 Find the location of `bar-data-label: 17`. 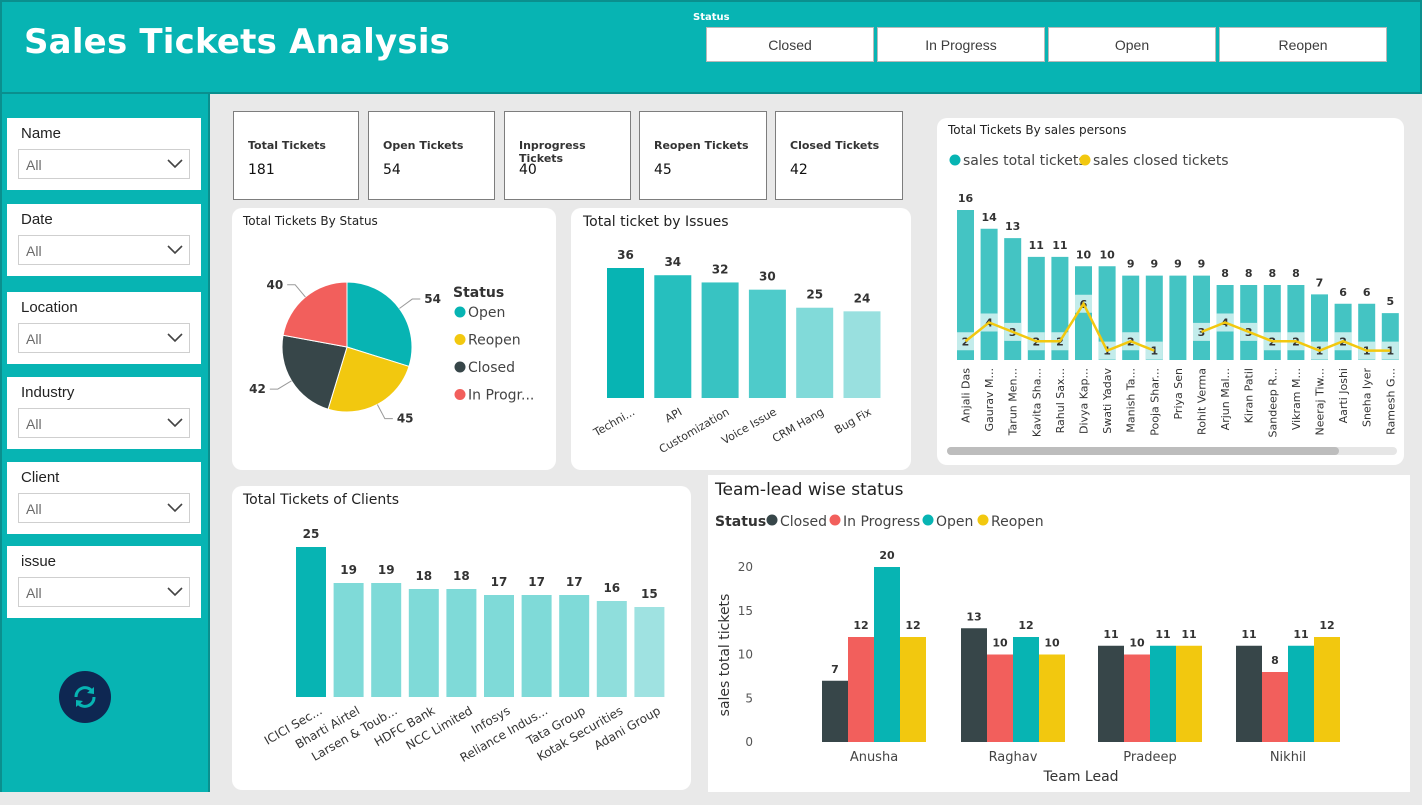

bar-data-label: 17 is located at coordinates (536, 582).